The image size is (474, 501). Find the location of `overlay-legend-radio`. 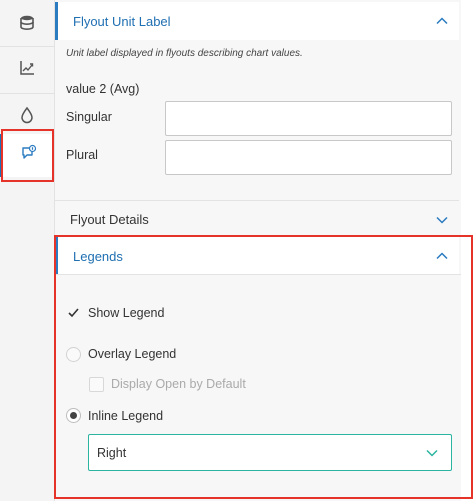

overlay-legend-radio is located at coordinates (73, 354).